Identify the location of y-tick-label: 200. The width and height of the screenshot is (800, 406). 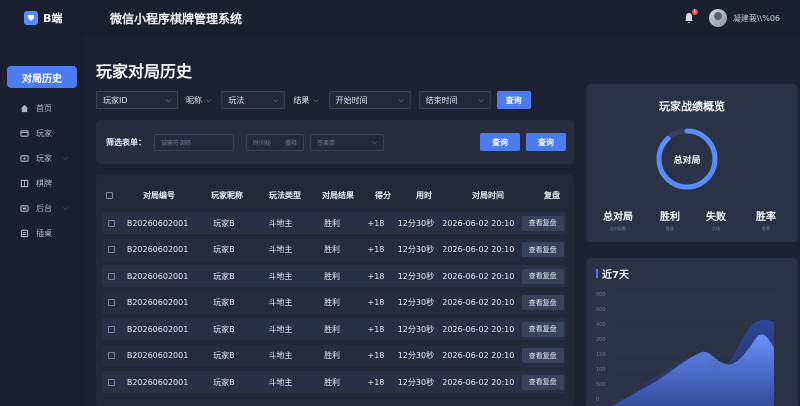
(601, 340).